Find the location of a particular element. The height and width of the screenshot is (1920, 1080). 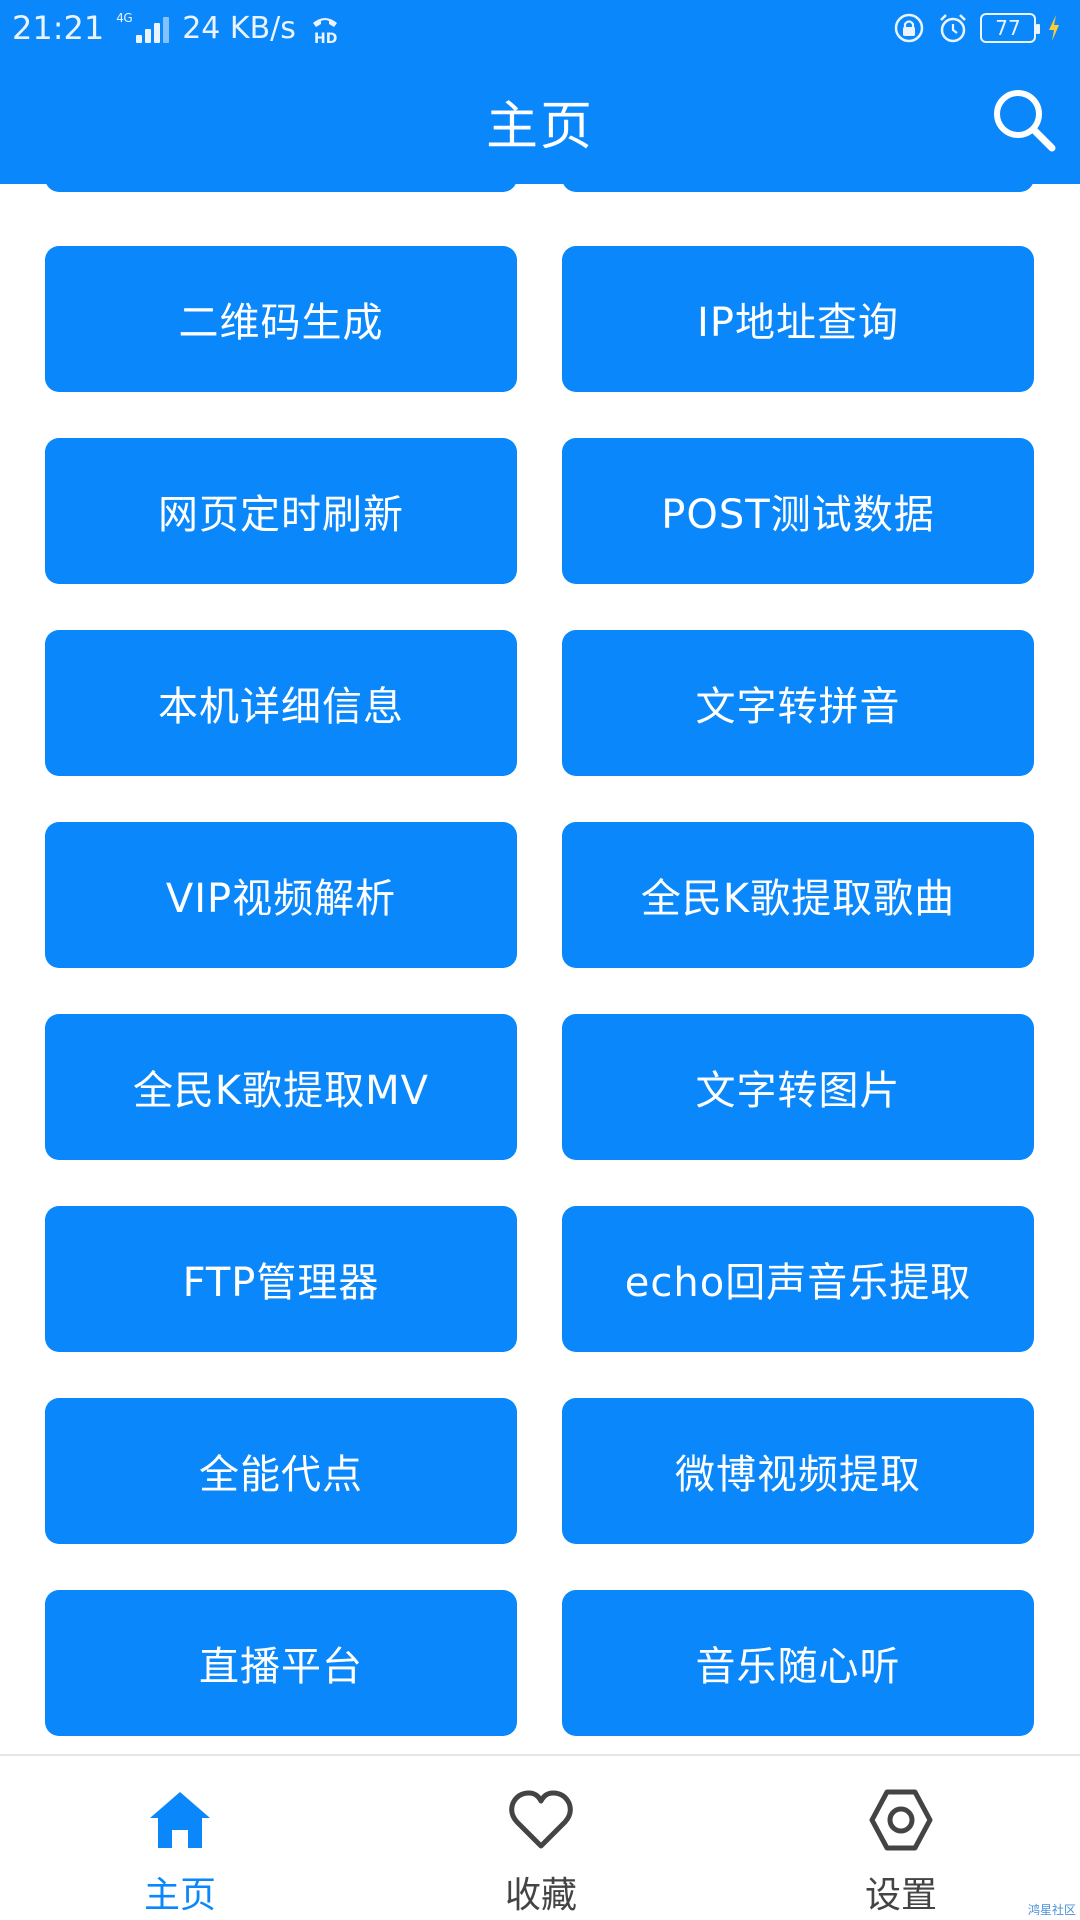

rotation-lock-icon is located at coordinates (909, 28).